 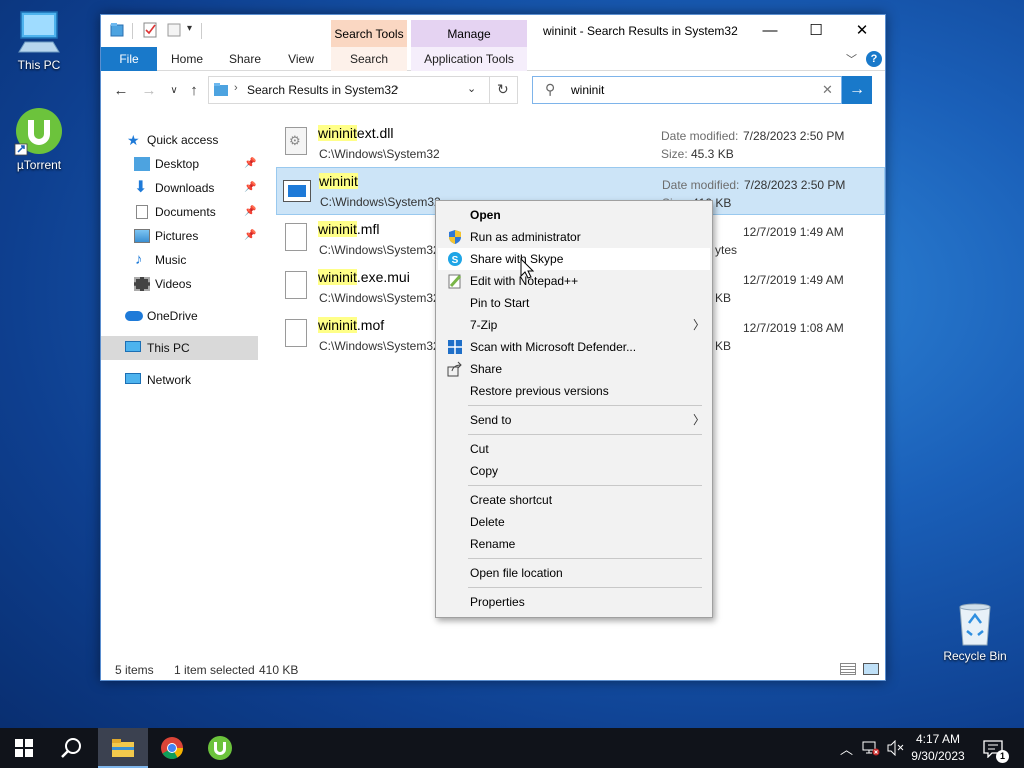 I want to click on search-input, so click(x=691, y=90).